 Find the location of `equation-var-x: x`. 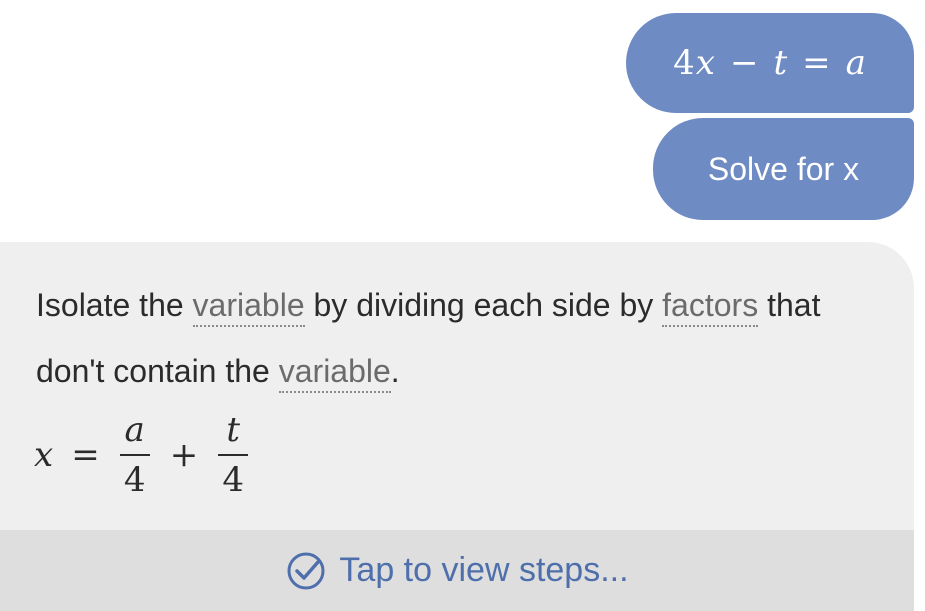

equation-var-x: x is located at coordinates (705, 63).